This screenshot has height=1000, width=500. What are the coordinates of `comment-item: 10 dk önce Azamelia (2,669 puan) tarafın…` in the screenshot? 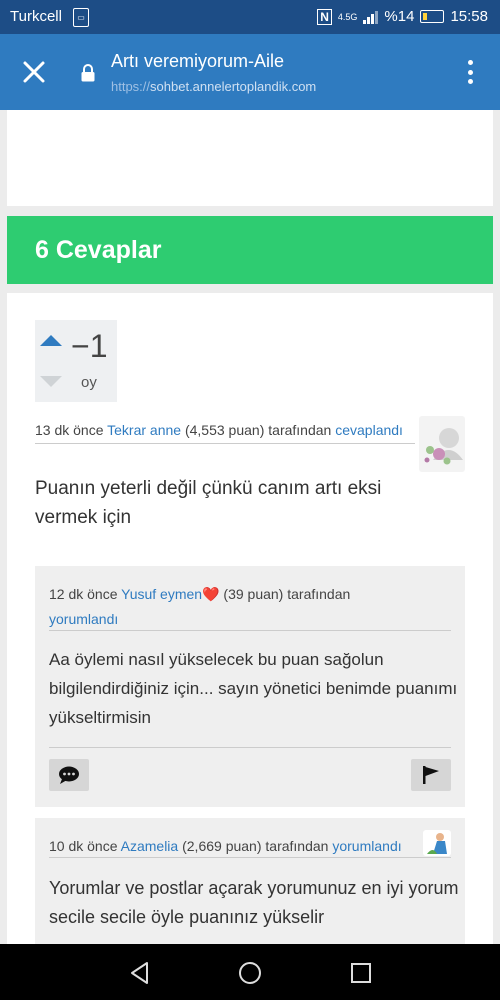 It's located at (250, 885).